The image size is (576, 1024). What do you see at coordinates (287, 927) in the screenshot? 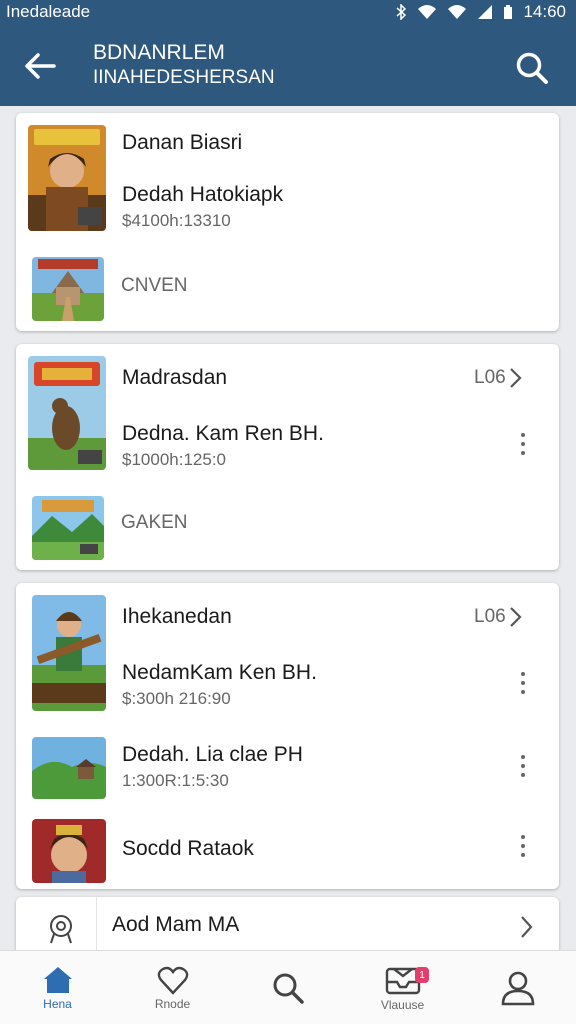
I see `partial-card: Aod Mam MA` at bounding box center [287, 927].